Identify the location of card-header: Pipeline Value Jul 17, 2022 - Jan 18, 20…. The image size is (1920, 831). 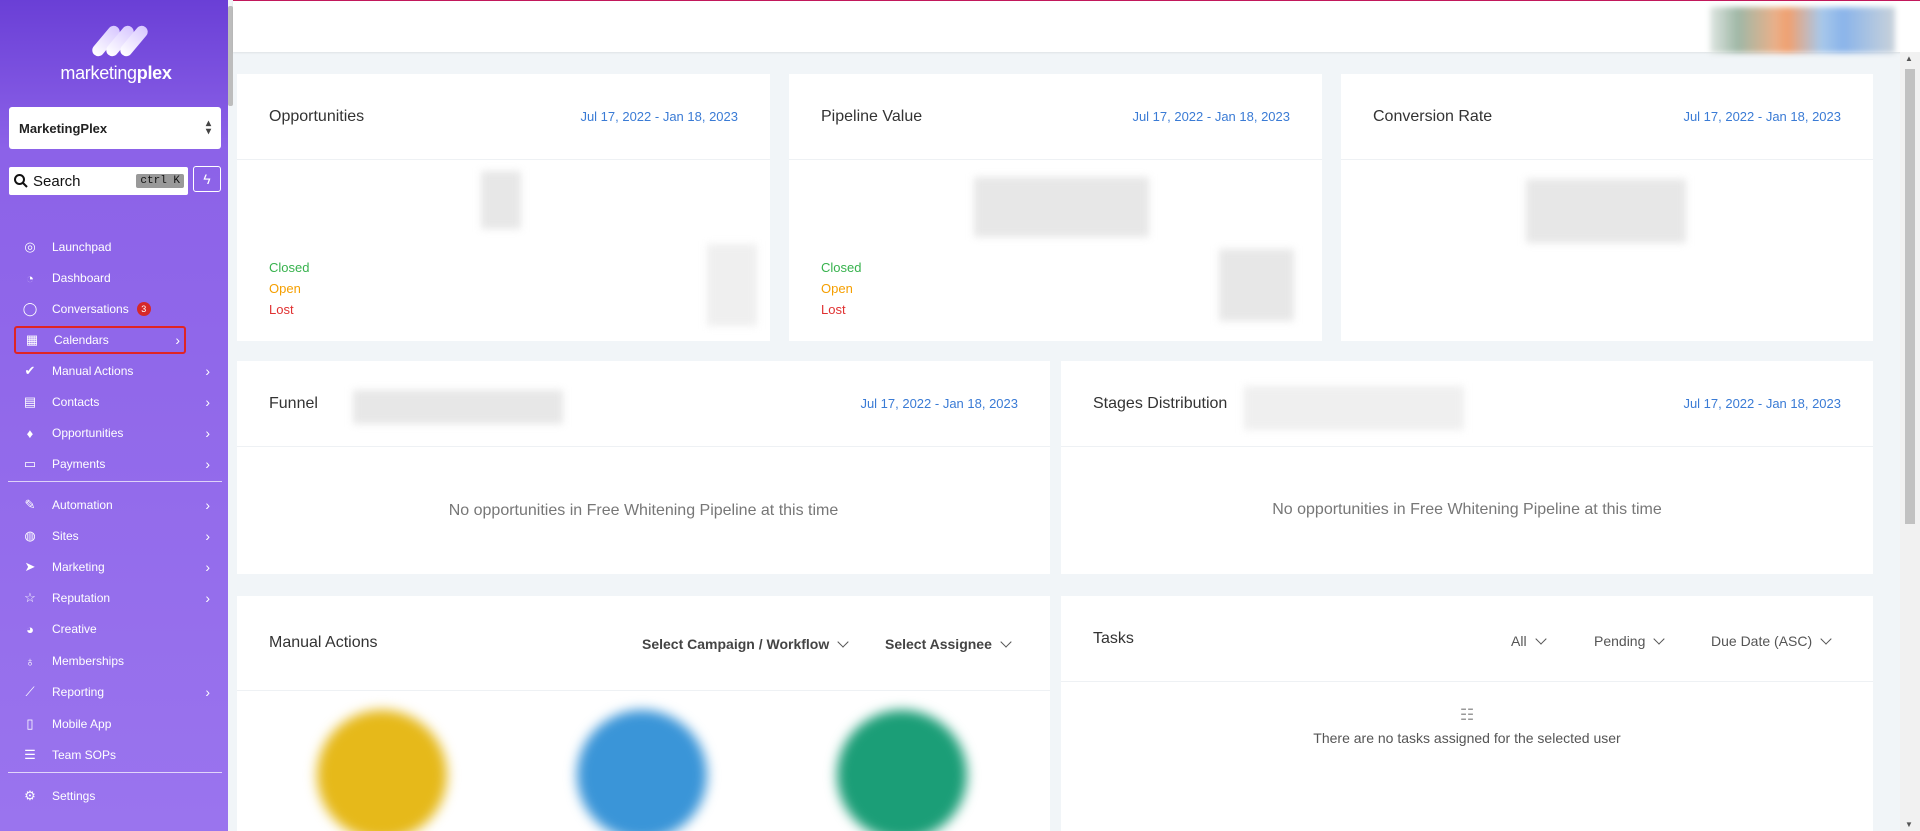
(1055, 117).